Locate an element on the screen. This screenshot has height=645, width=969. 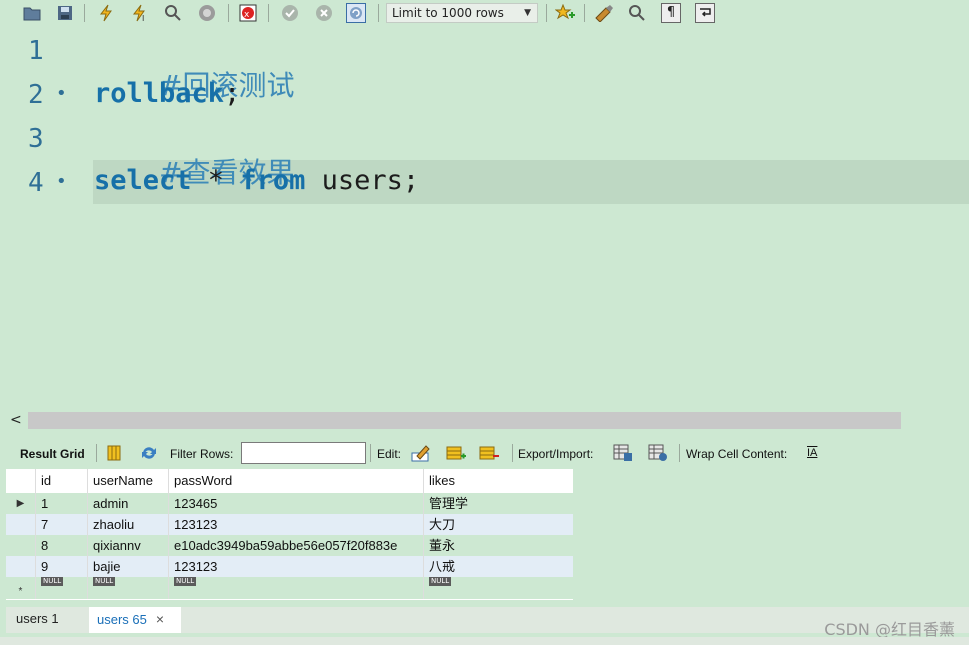
close-icon: × is located at coordinates (160, 619).